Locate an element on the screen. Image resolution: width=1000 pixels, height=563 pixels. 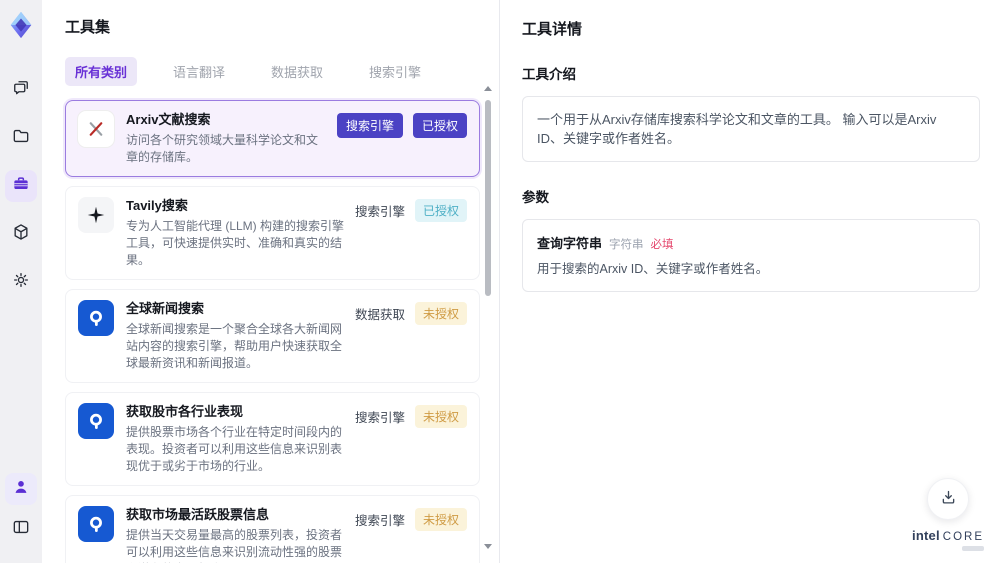
folder-icon is located at coordinates (21, 138).